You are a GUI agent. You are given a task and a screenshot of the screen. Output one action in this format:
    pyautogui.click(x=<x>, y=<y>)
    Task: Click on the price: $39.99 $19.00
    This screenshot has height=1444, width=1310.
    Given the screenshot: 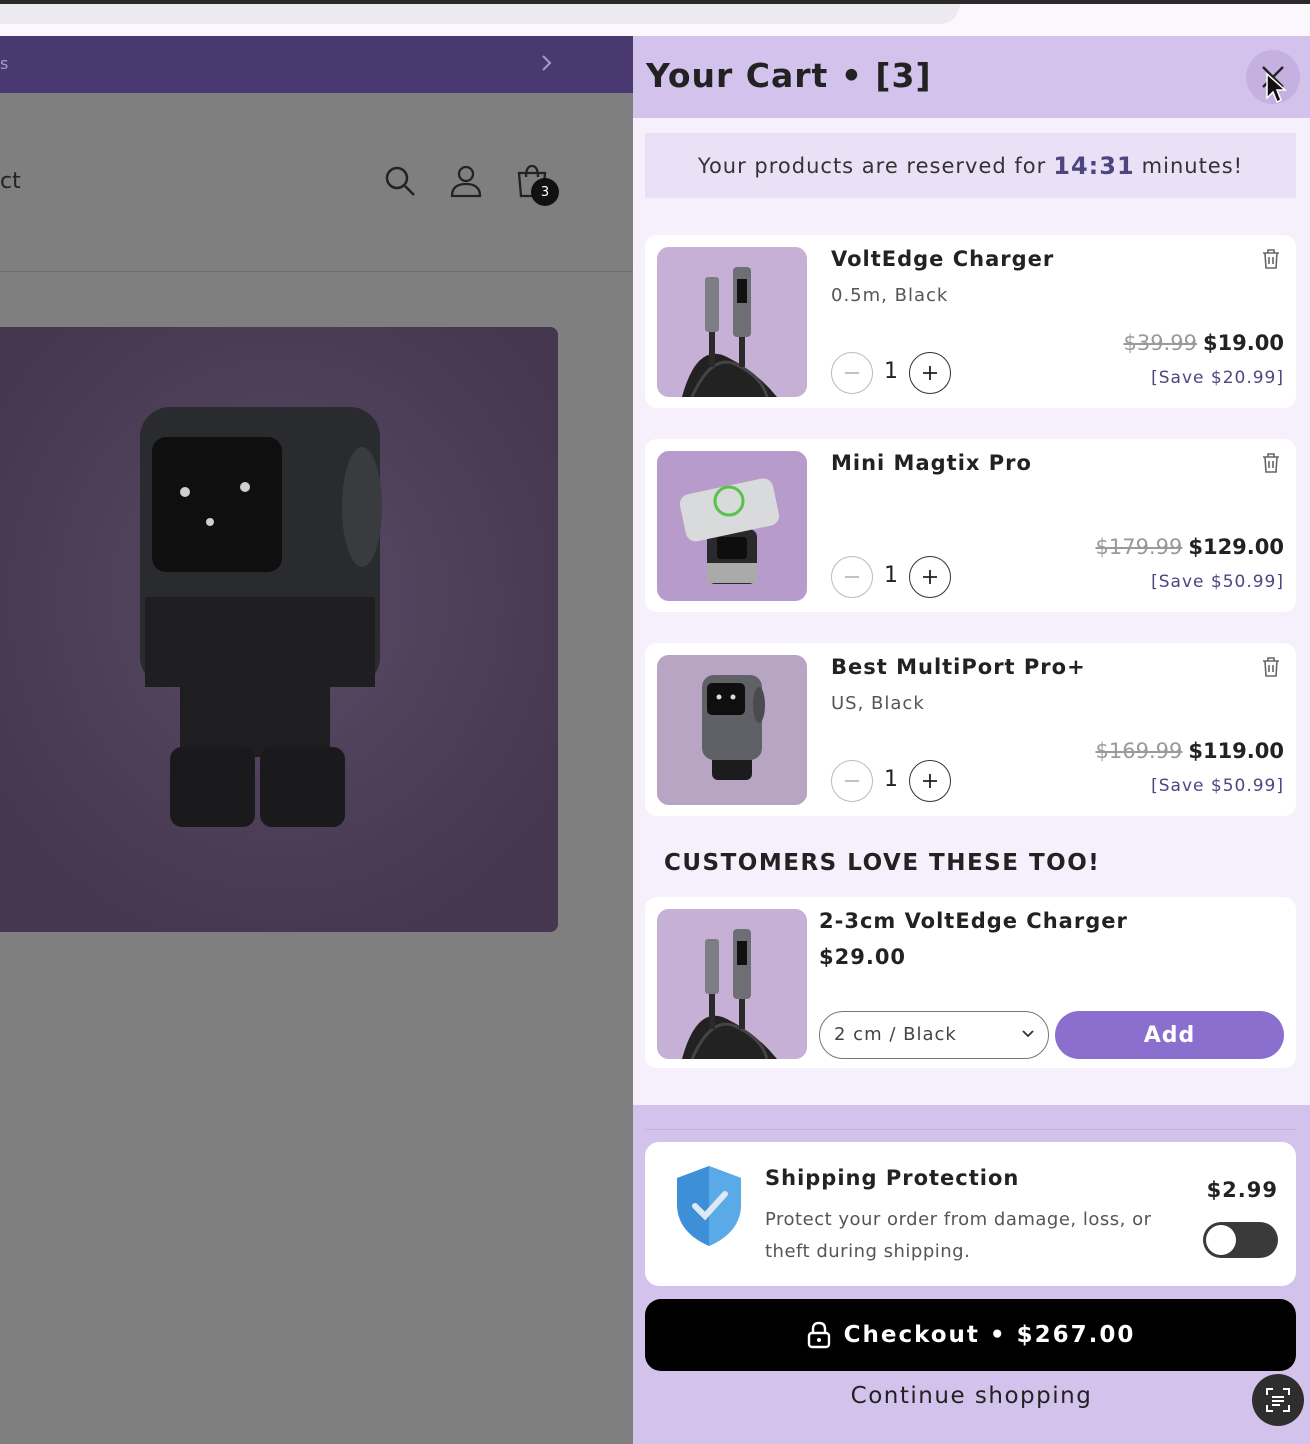 What is the action you would take?
    pyautogui.click(x=1203, y=343)
    